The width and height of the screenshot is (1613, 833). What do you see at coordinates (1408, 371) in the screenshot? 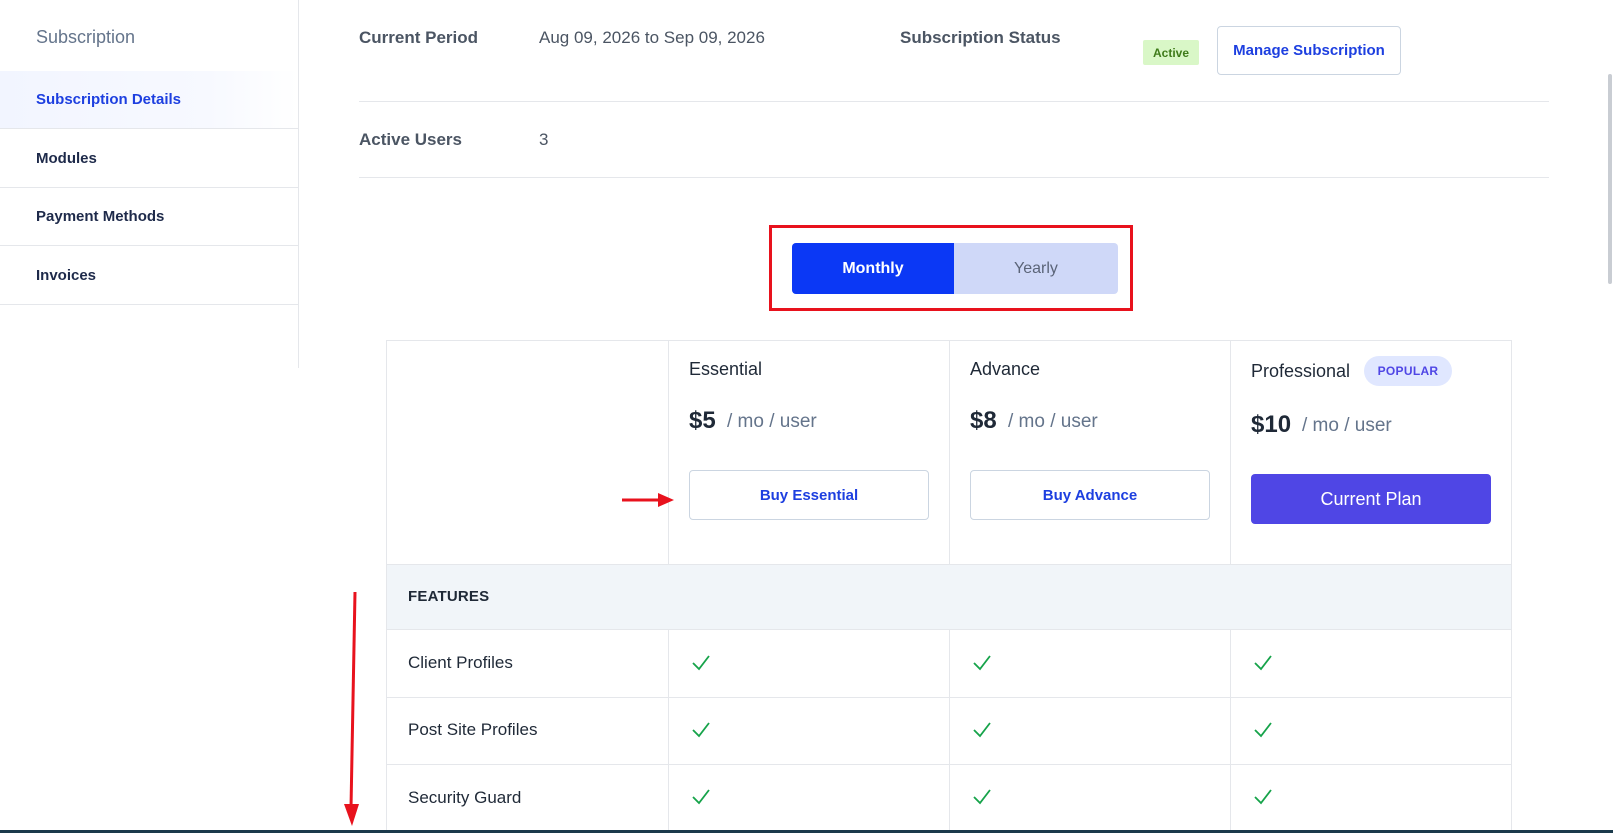
I see `popular-badge: POPULAR` at bounding box center [1408, 371].